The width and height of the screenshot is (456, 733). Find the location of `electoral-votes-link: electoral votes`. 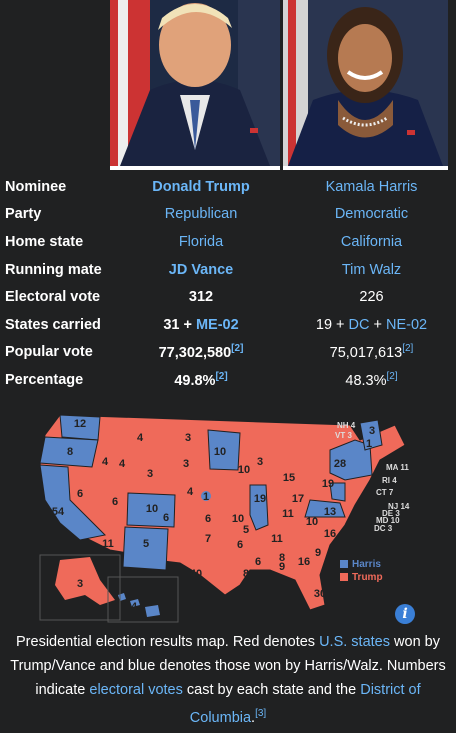

electoral-votes-link: electoral votes is located at coordinates (136, 690).